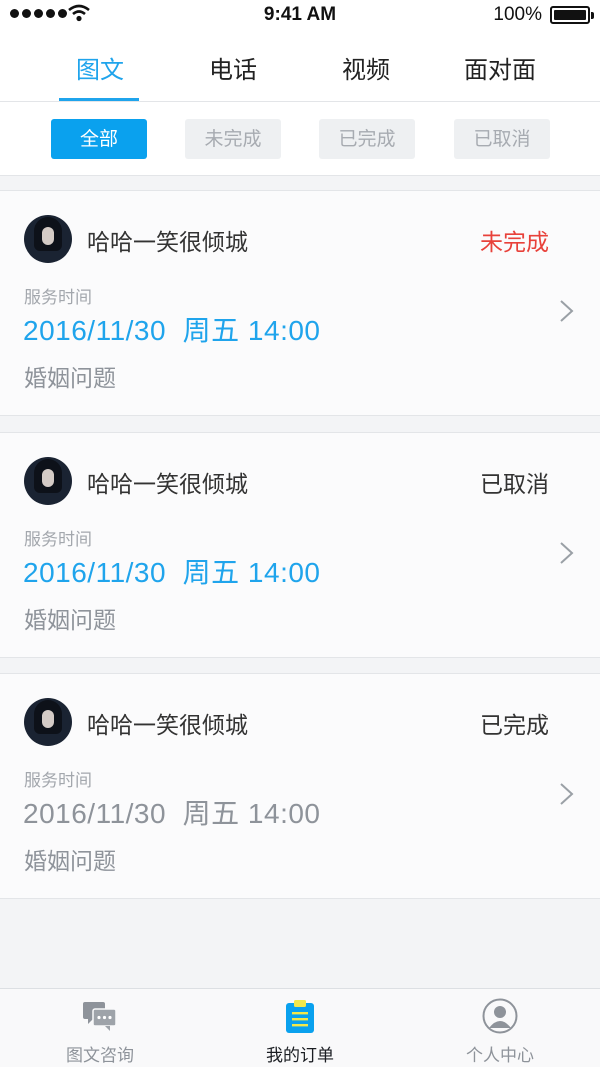 The width and height of the screenshot is (600, 1067). What do you see at coordinates (99, 139) in the screenshot?
I see `filter-all: 全部` at bounding box center [99, 139].